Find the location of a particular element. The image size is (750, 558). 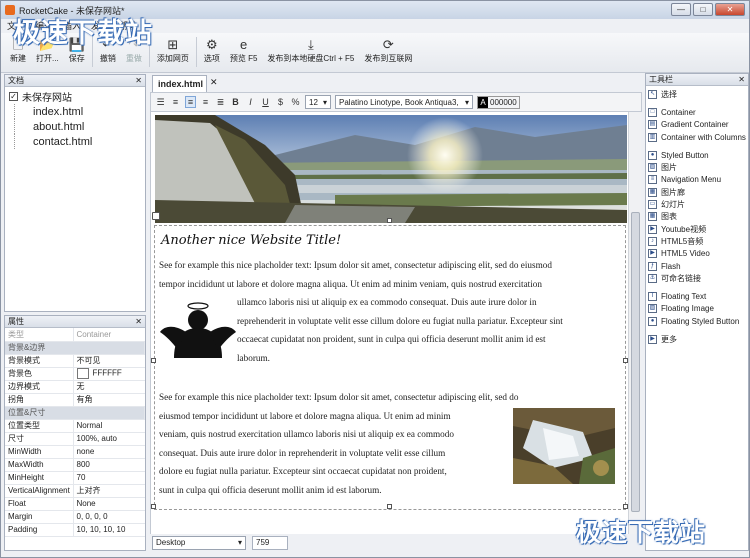

property-value: 10, 10, 10, 10 is located at coordinates (109, 530).